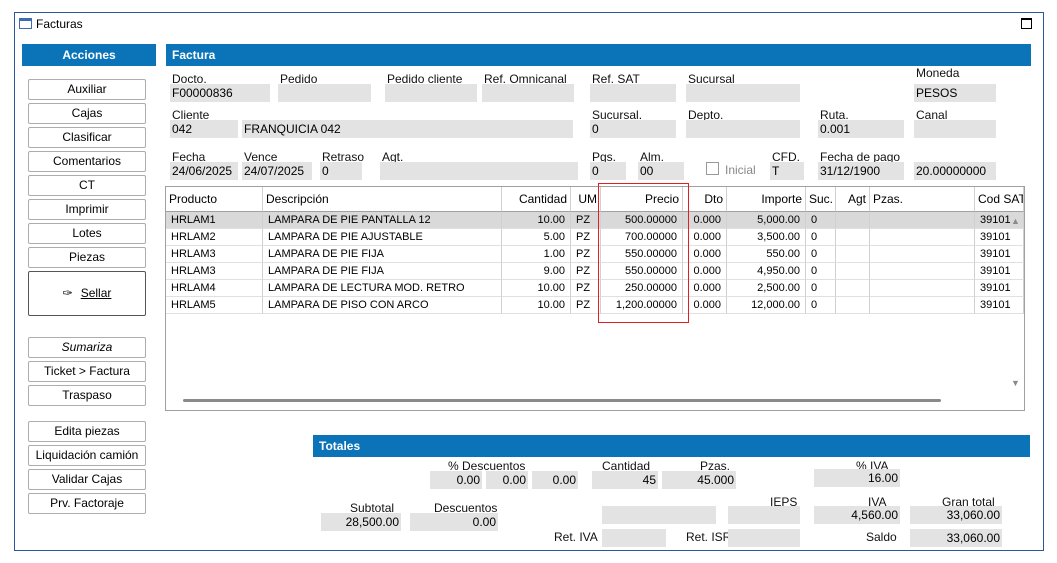 The image size is (1057, 563). I want to click on column-header-dto: Dto, so click(705, 199).